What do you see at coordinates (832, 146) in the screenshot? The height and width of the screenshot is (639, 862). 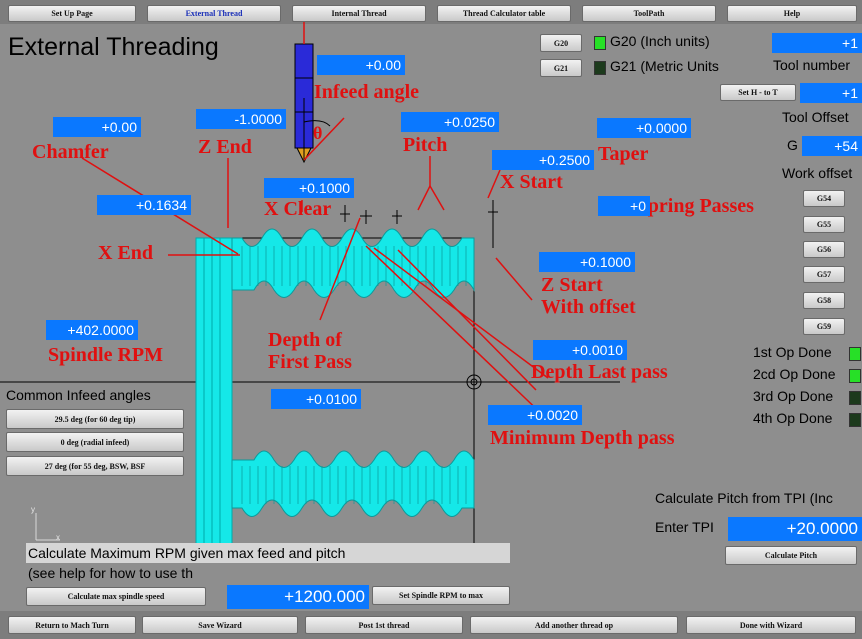 I see `work-offset-field: +54` at bounding box center [832, 146].